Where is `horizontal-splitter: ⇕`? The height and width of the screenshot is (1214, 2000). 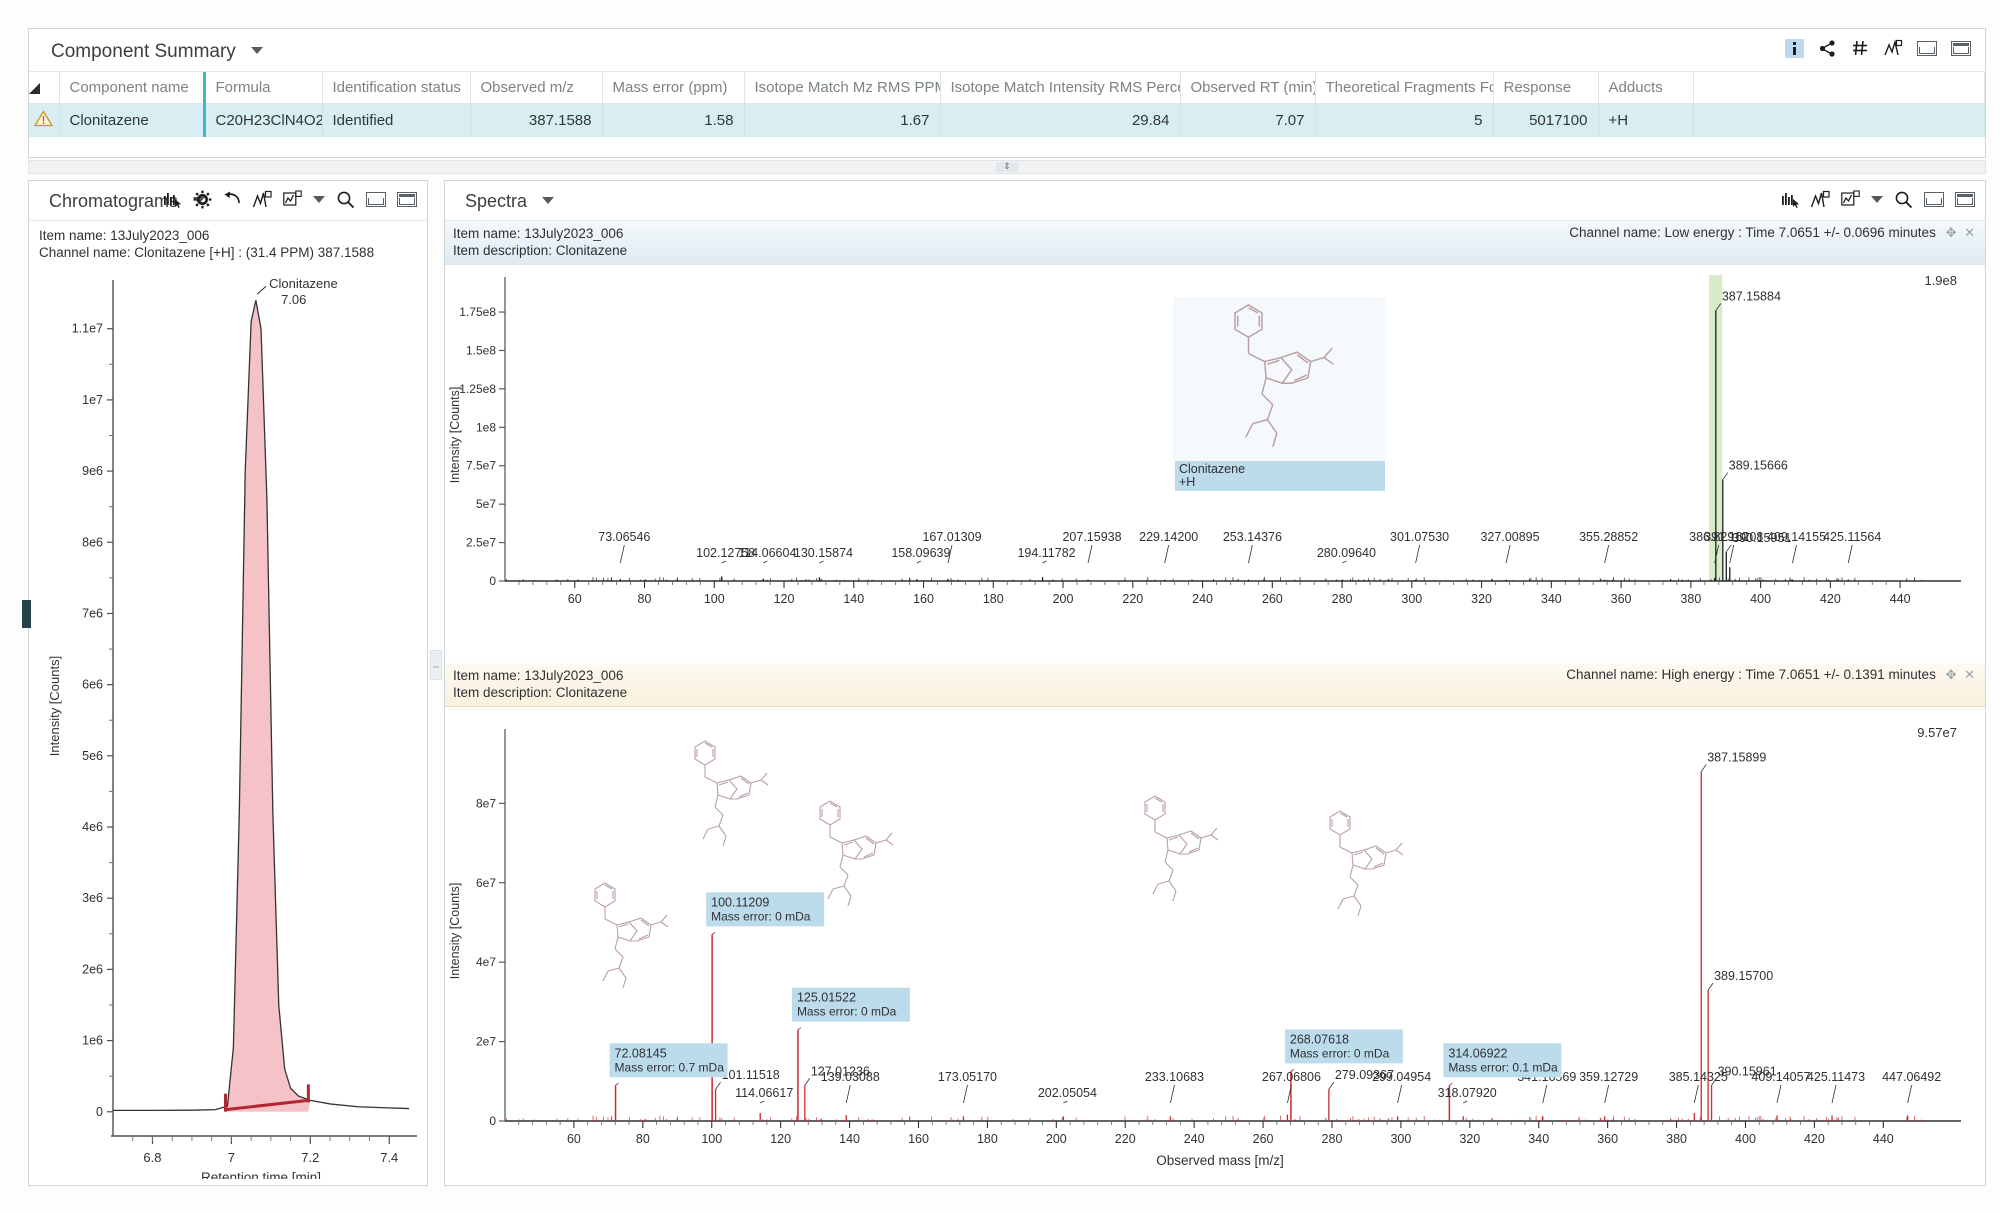 horizontal-splitter: ⇕ is located at coordinates (1007, 167).